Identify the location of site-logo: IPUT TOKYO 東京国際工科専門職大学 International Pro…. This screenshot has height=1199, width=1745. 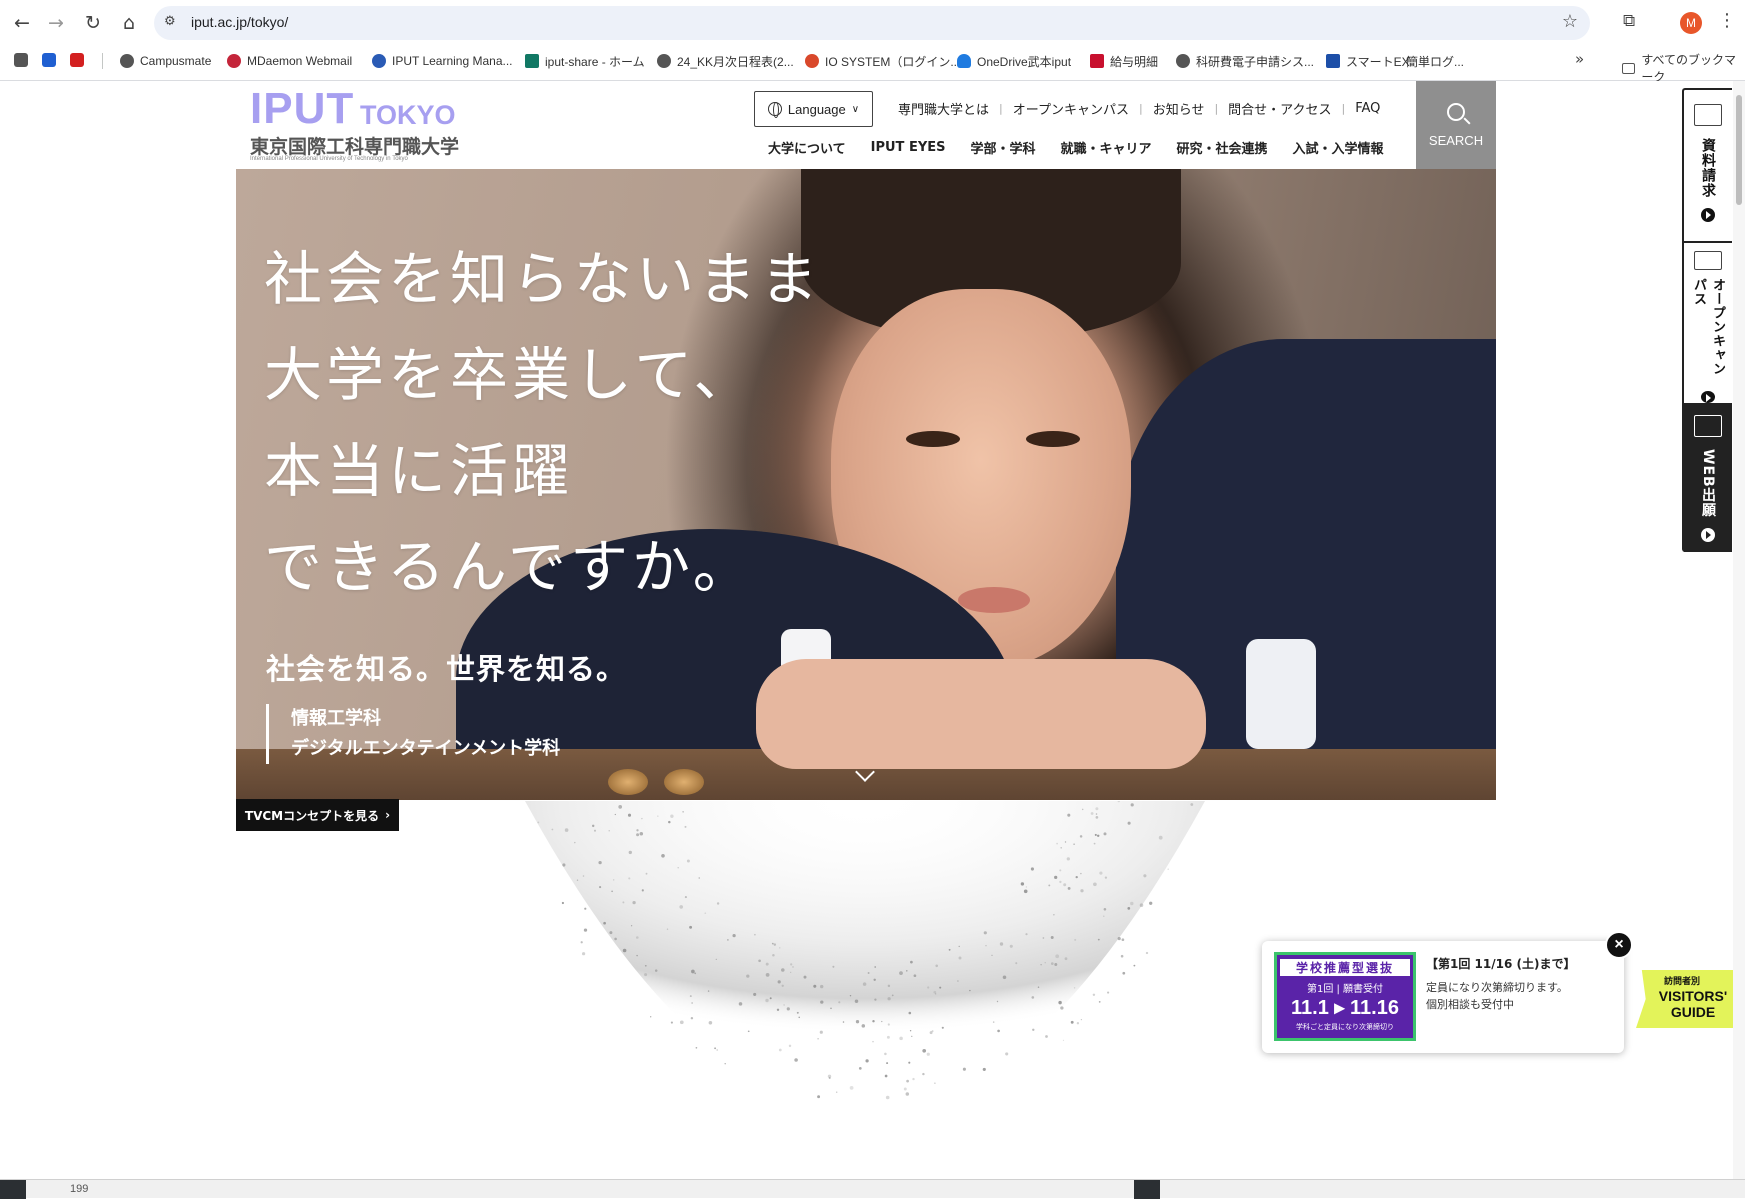
(355, 125).